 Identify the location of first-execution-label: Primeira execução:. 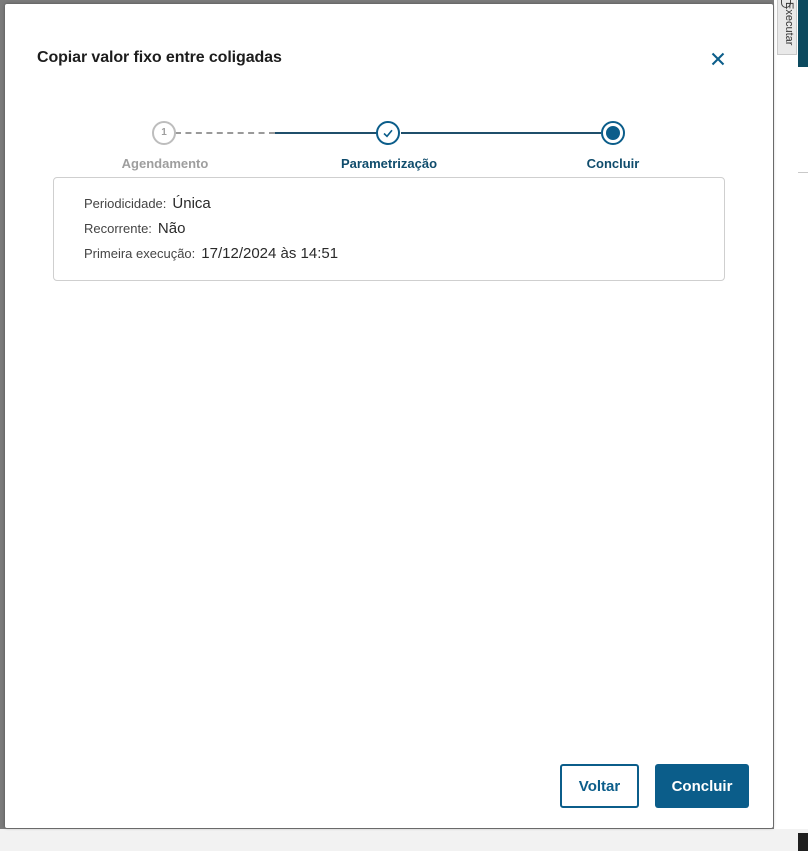
(140, 253).